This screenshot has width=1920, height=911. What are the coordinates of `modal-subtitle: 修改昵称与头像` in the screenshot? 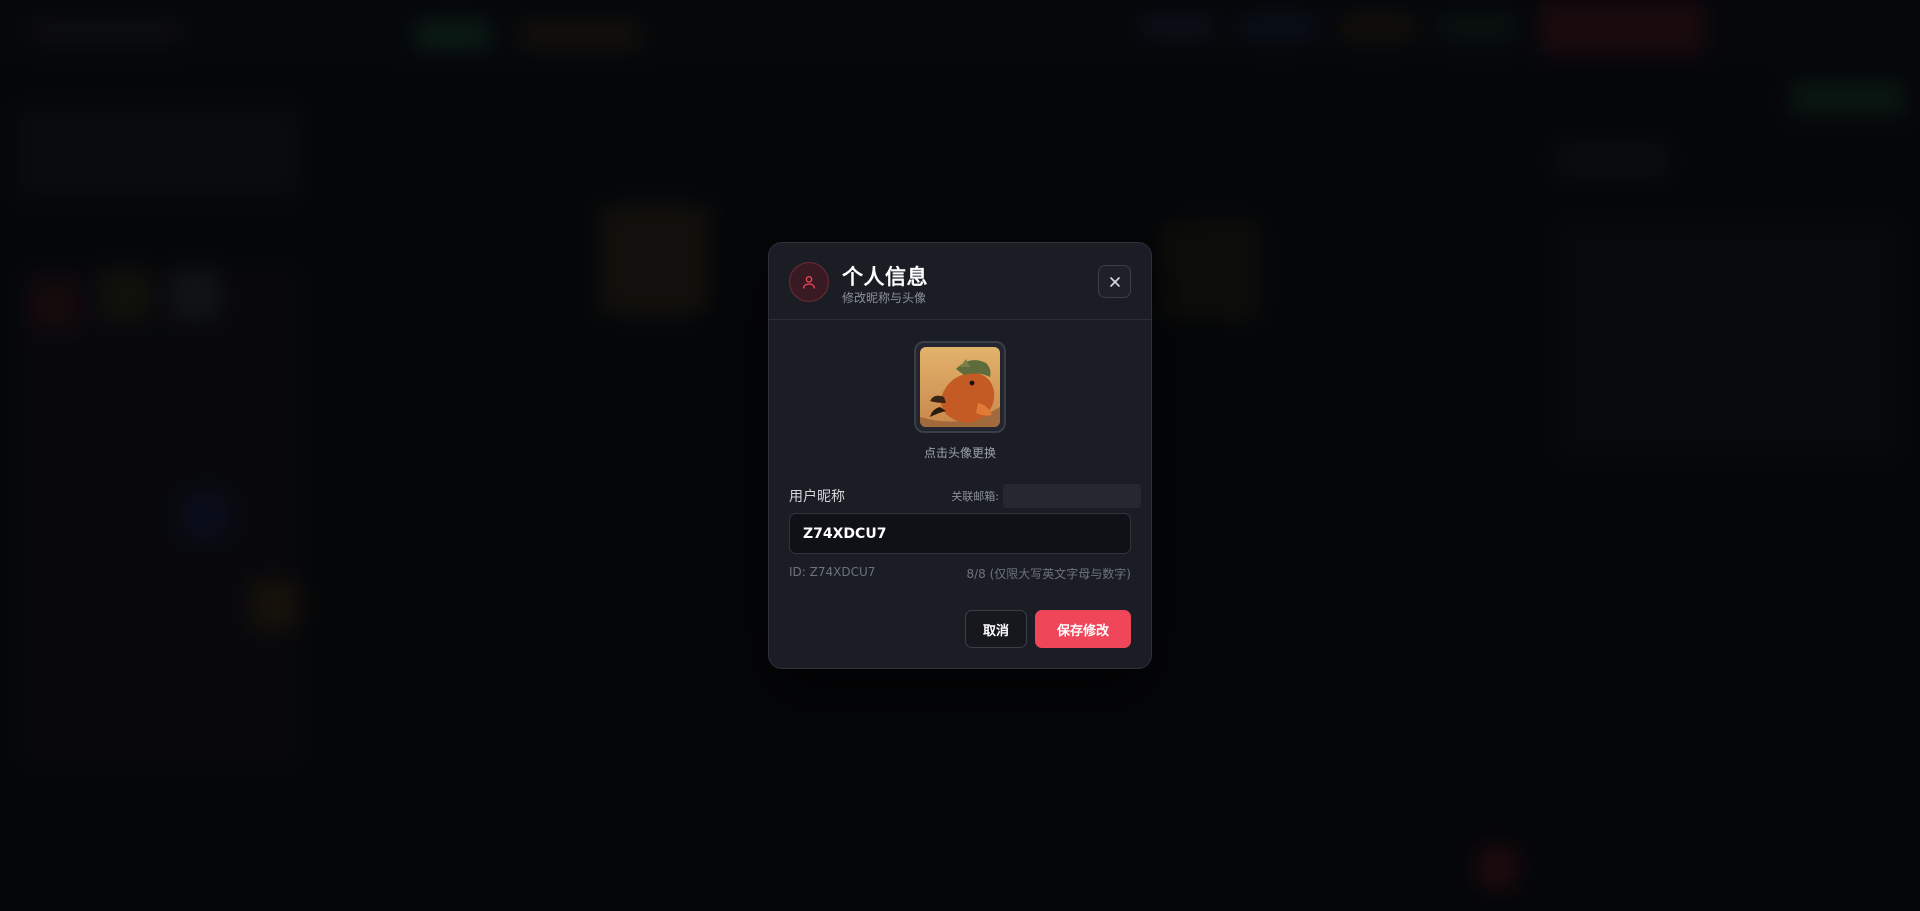 It's located at (884, 298).